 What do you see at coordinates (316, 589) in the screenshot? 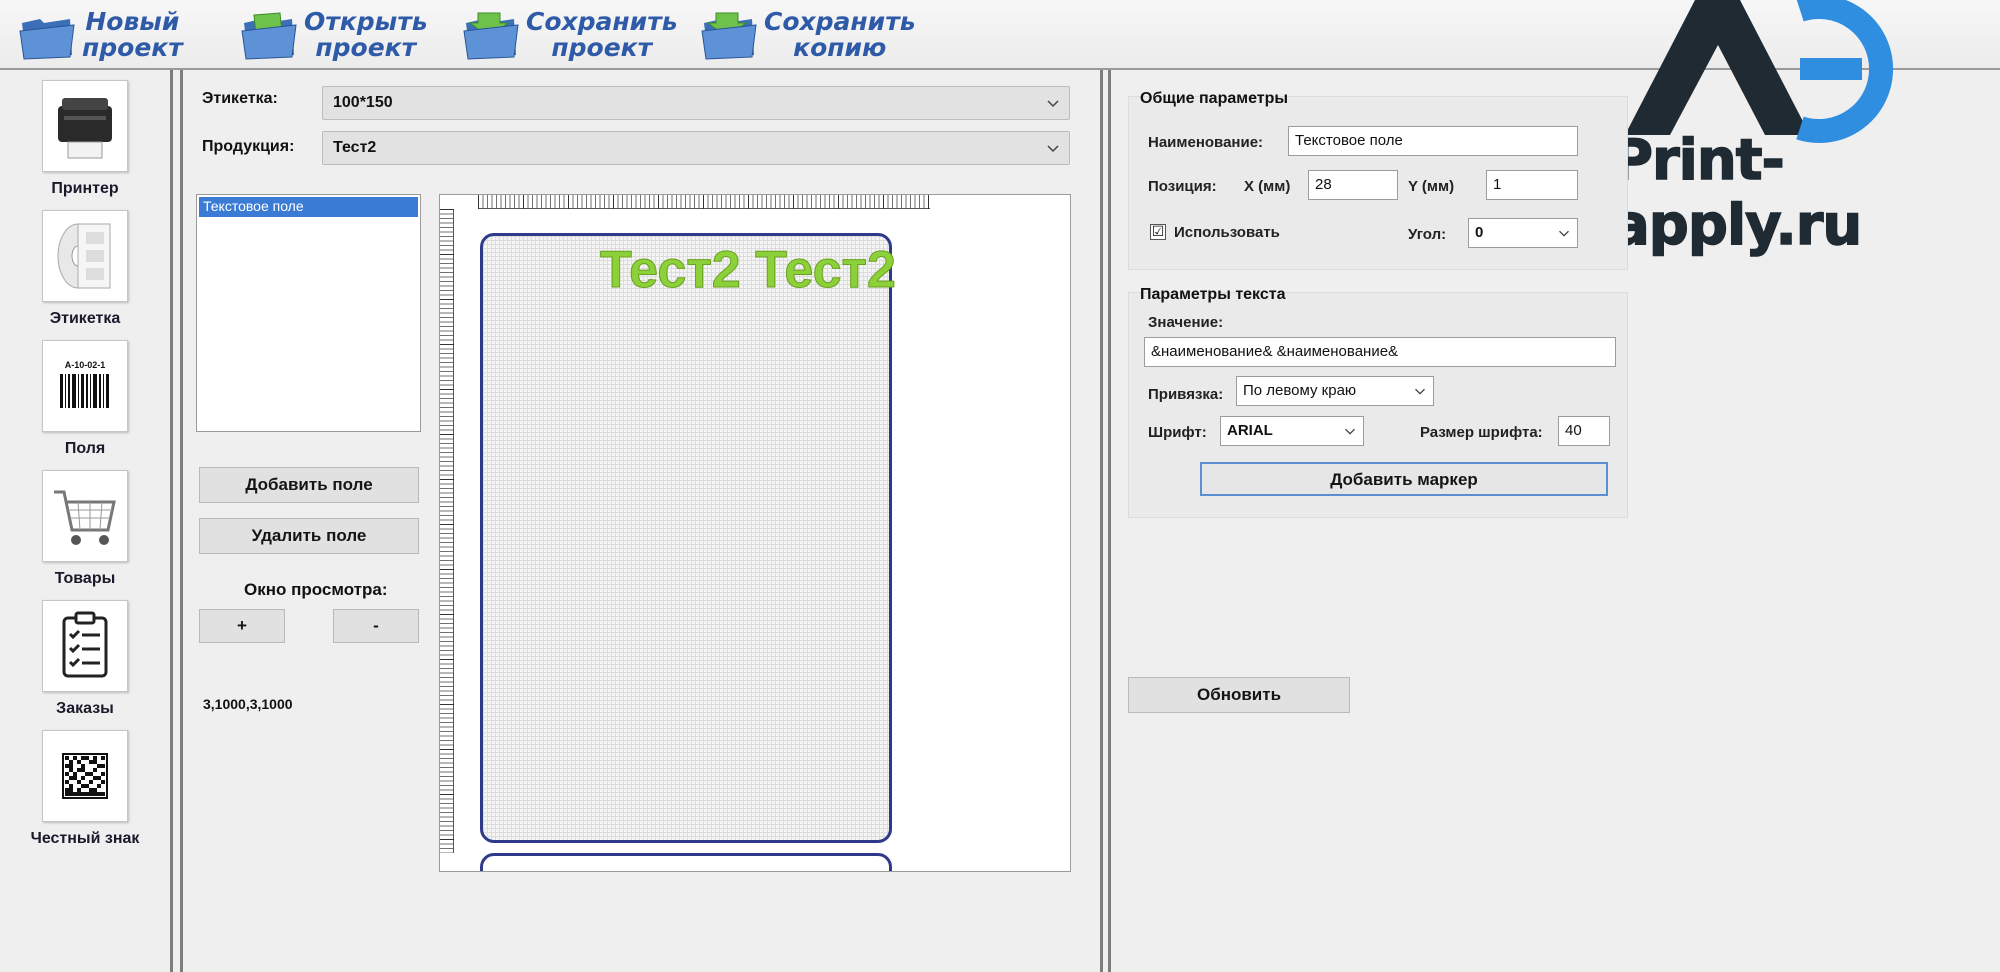
I see `preview-title: Окно просмотра:` at bounding box center [316, 589].